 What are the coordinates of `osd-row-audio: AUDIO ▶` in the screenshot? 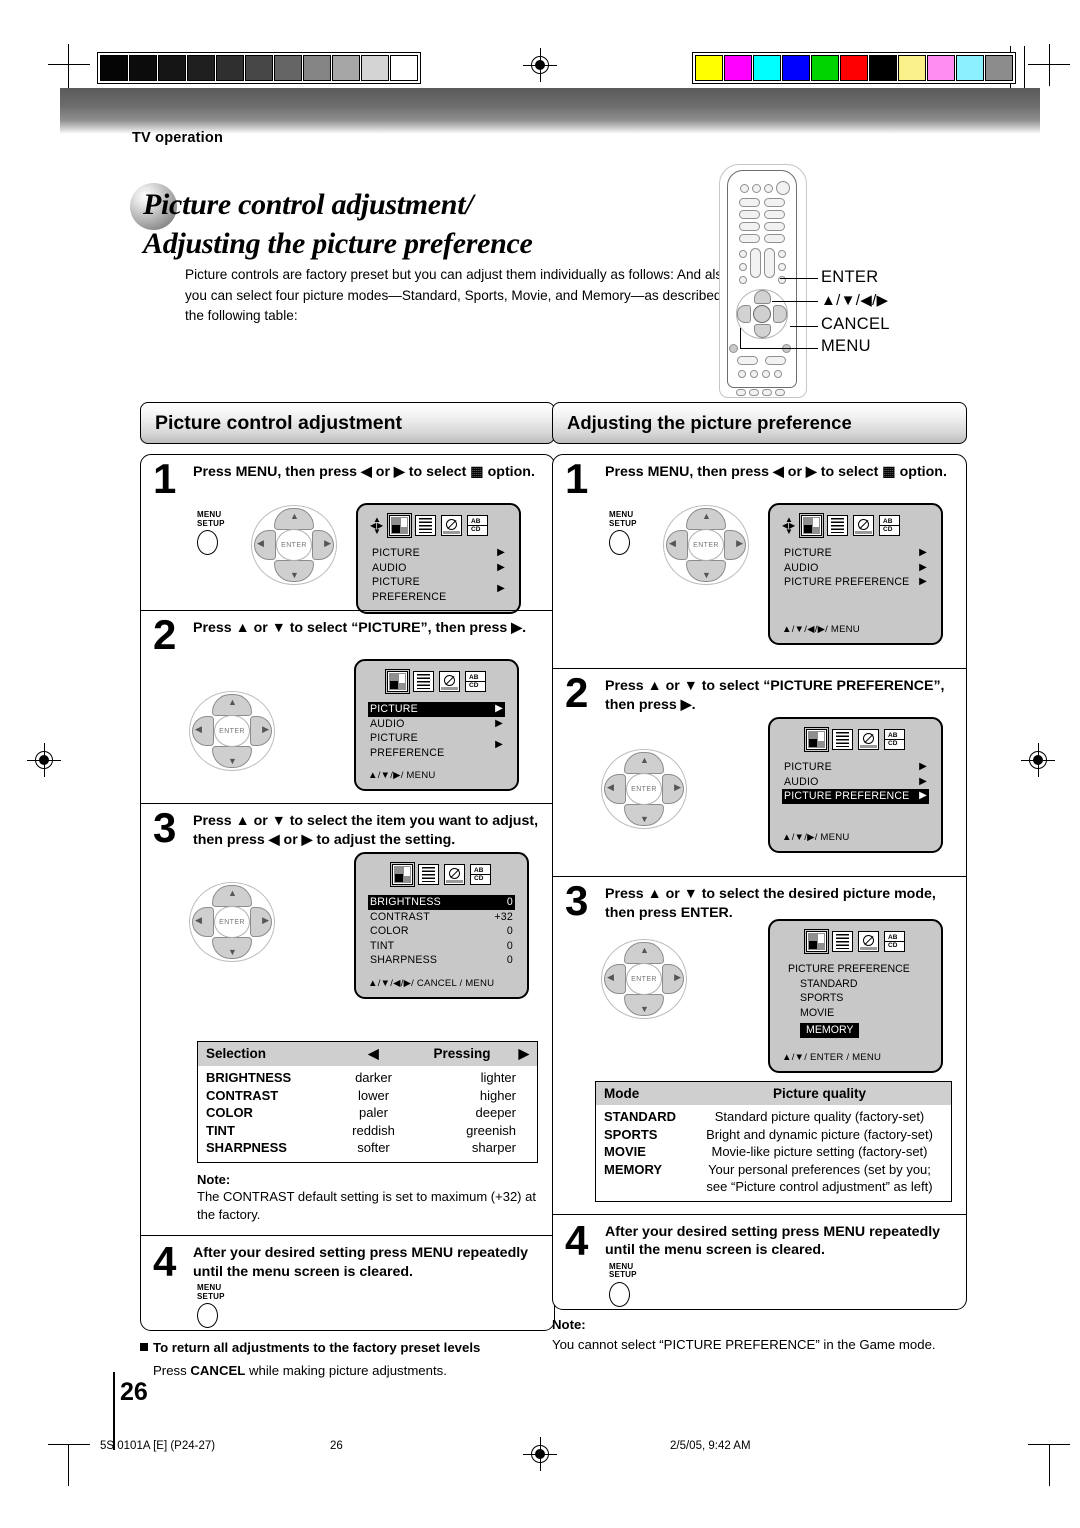 It's located at (436, 724).